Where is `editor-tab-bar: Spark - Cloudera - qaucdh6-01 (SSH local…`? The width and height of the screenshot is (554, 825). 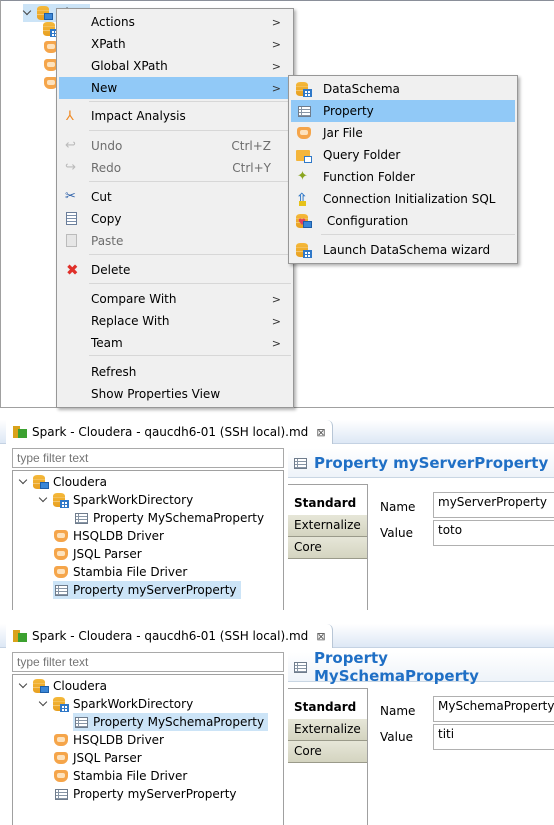 editor-tab-bar: Spark - Cloudera - qaucdh6-01 (SSH local… is located at coordinates (277, 432).